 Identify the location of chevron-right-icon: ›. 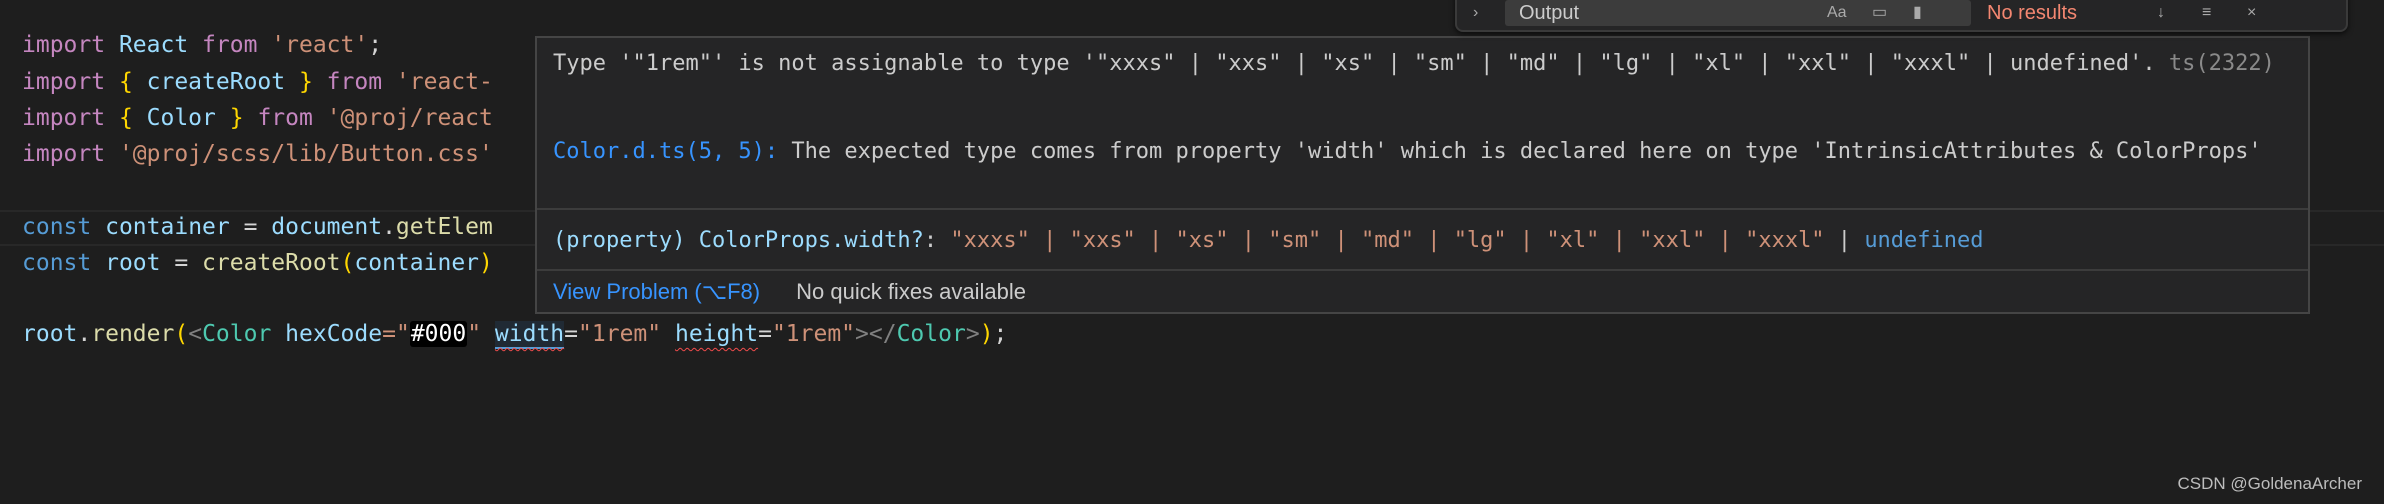
(1475, 13).